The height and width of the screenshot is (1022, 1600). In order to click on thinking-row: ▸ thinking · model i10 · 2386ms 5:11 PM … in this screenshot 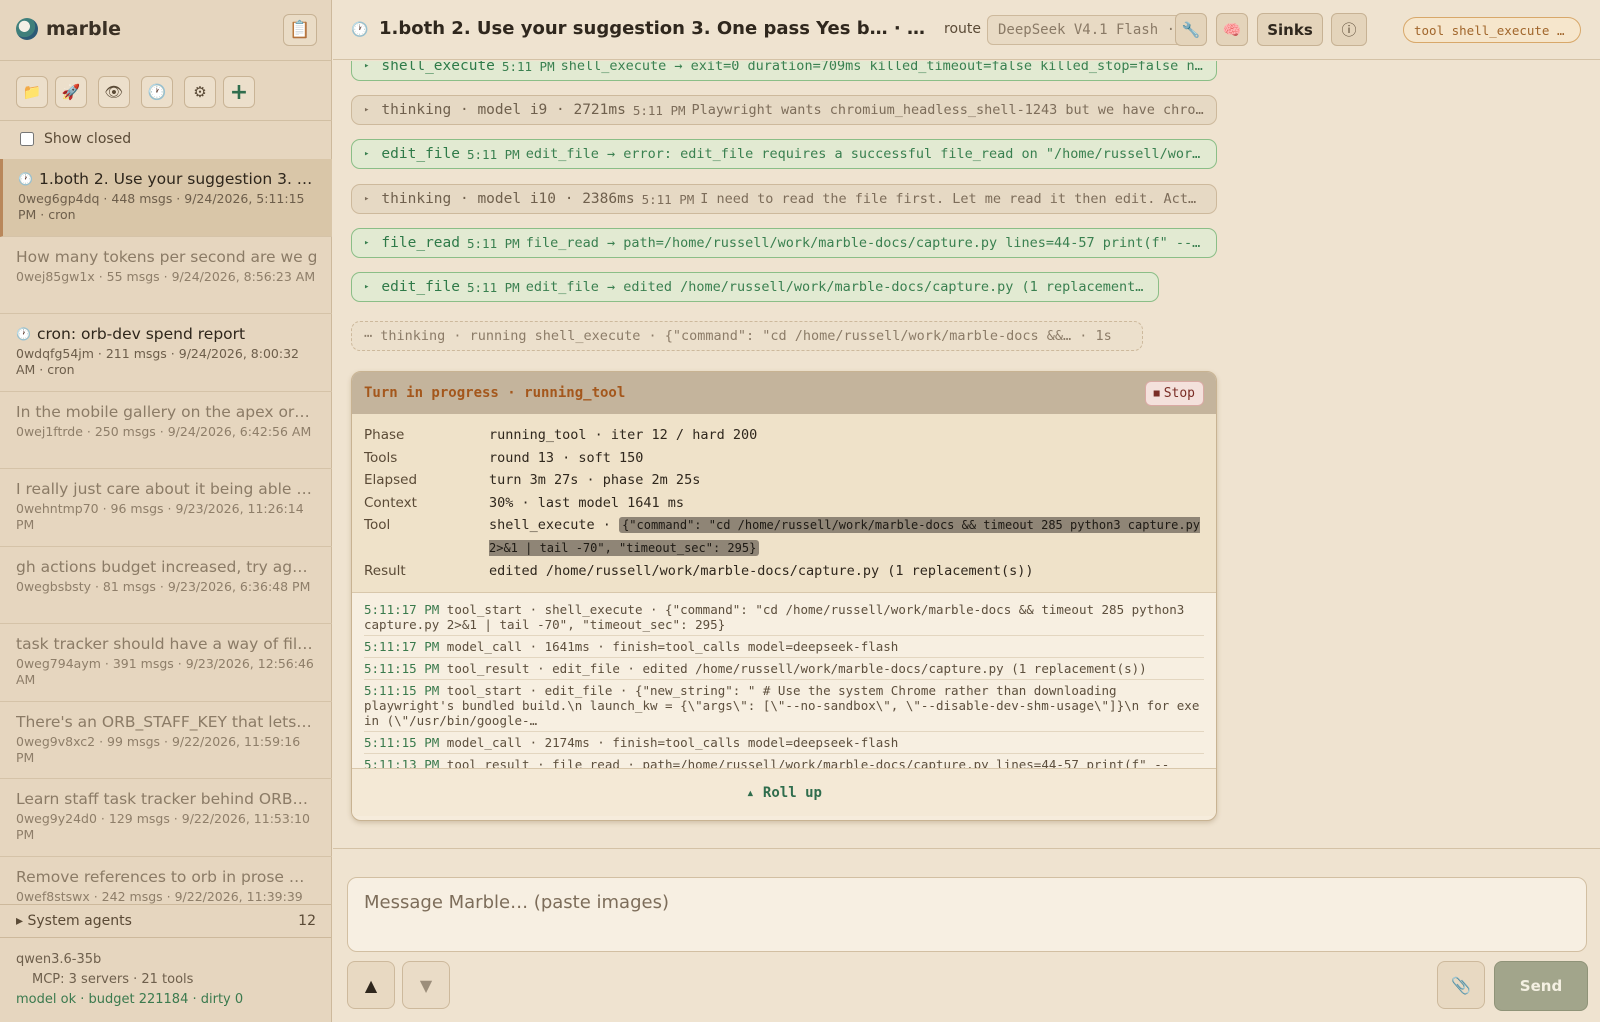, I will do `click(784, 199)`.